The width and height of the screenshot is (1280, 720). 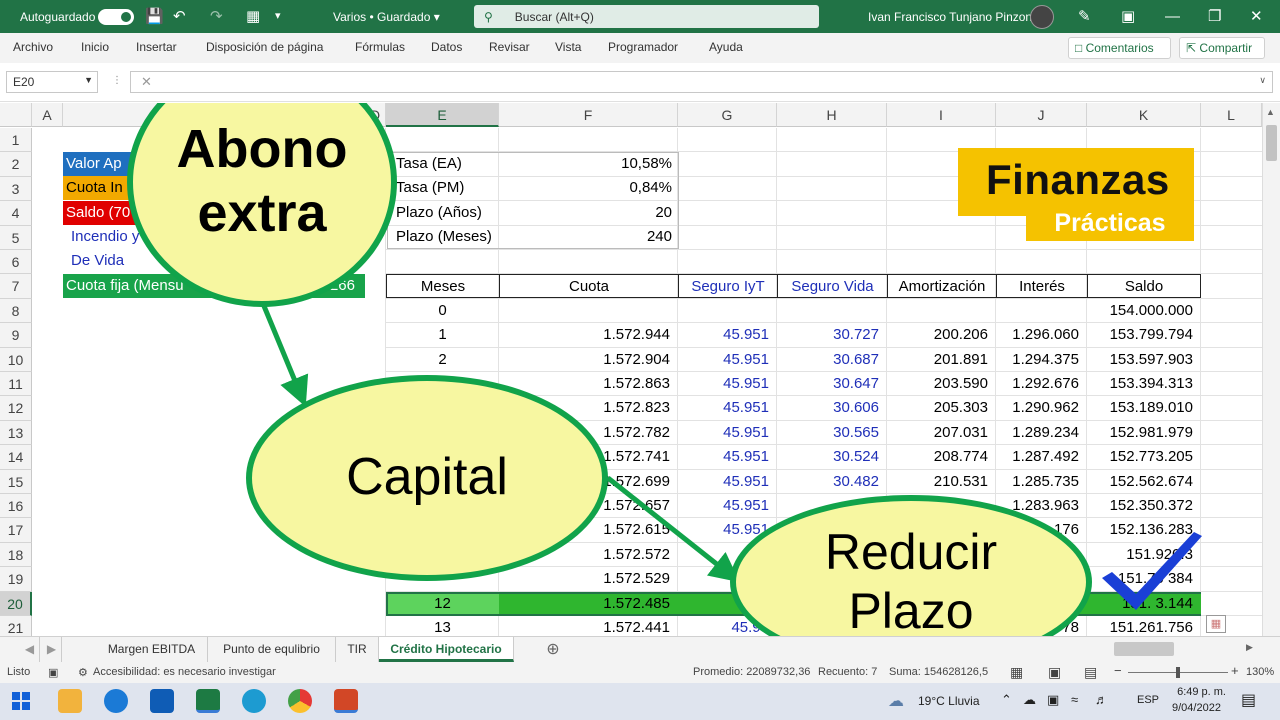 I want to click on col-header-k: K, so click(x=1144, y=115).